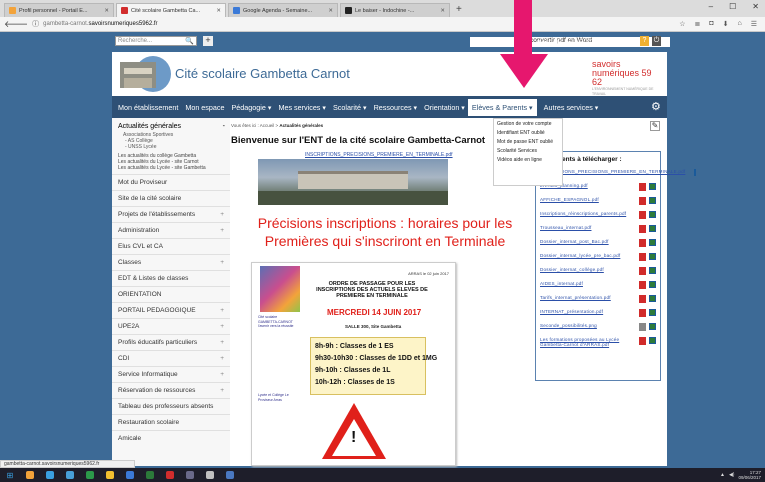  I want to click on search-icon: 🔍, so click(189, 41).